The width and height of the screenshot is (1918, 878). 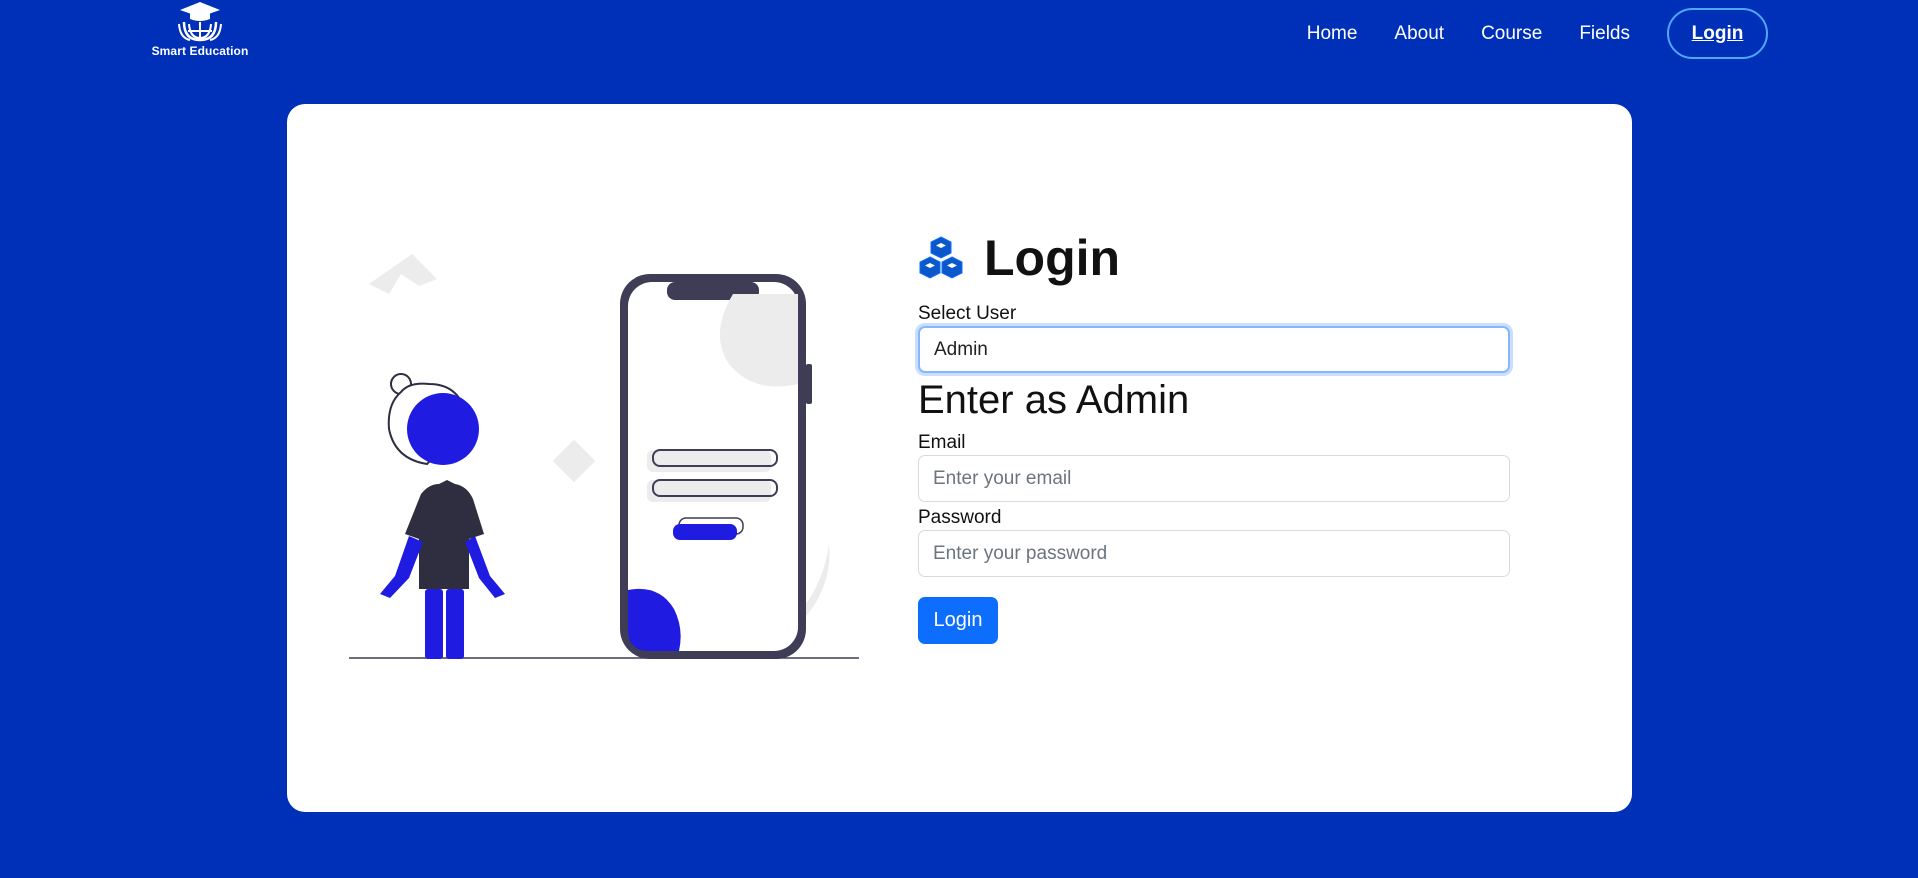 What do you see at coordinates (200, 51) in the screenshot?
I see `logo-text: Smart Education` at bounding box center [200, 51].